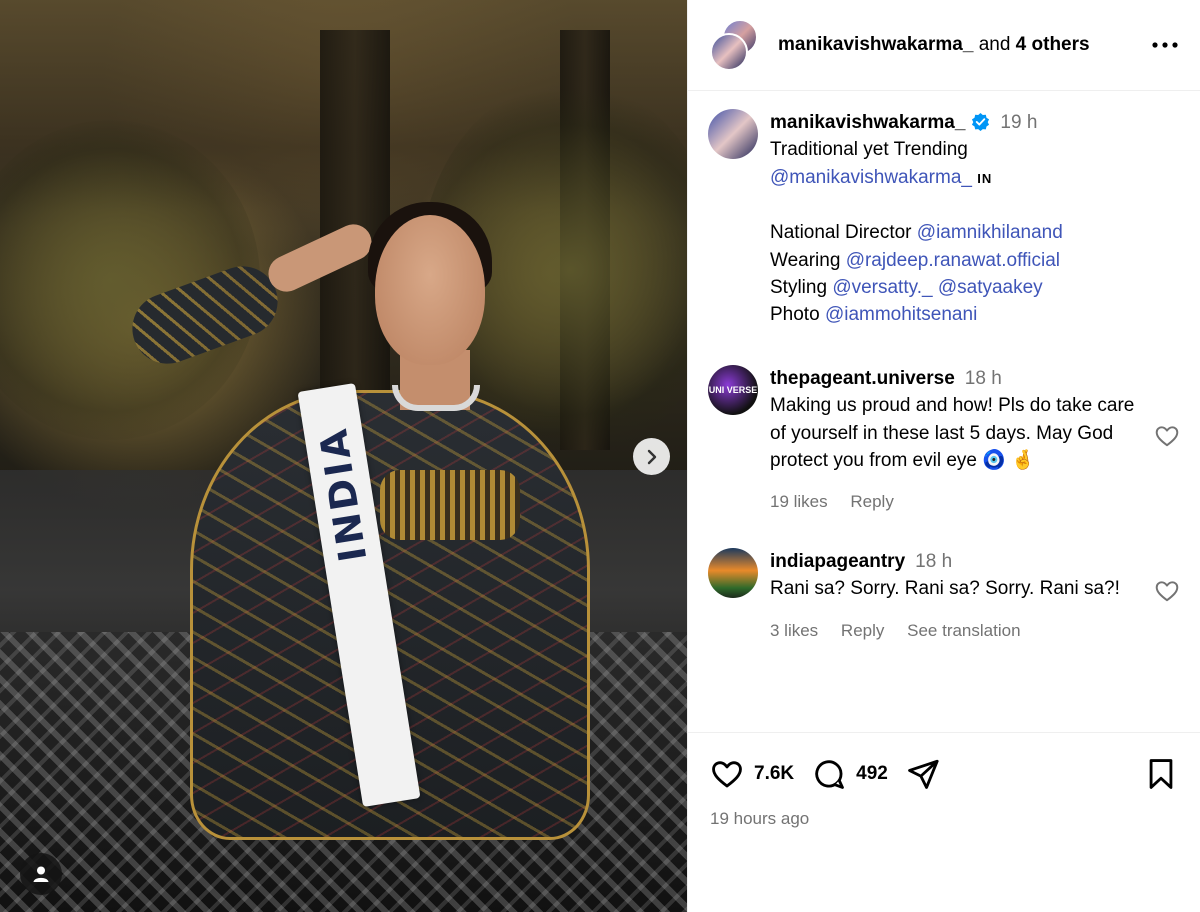  I want to click on director-label: National Director, so click(841, 233).